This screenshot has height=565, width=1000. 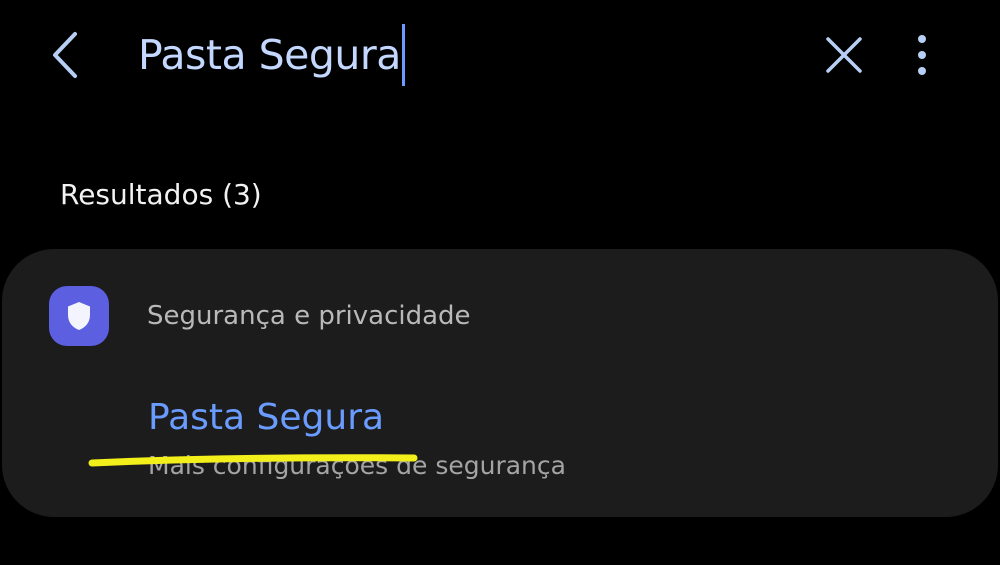 I want to click on clear-search-button, so click(x=844, y=55).